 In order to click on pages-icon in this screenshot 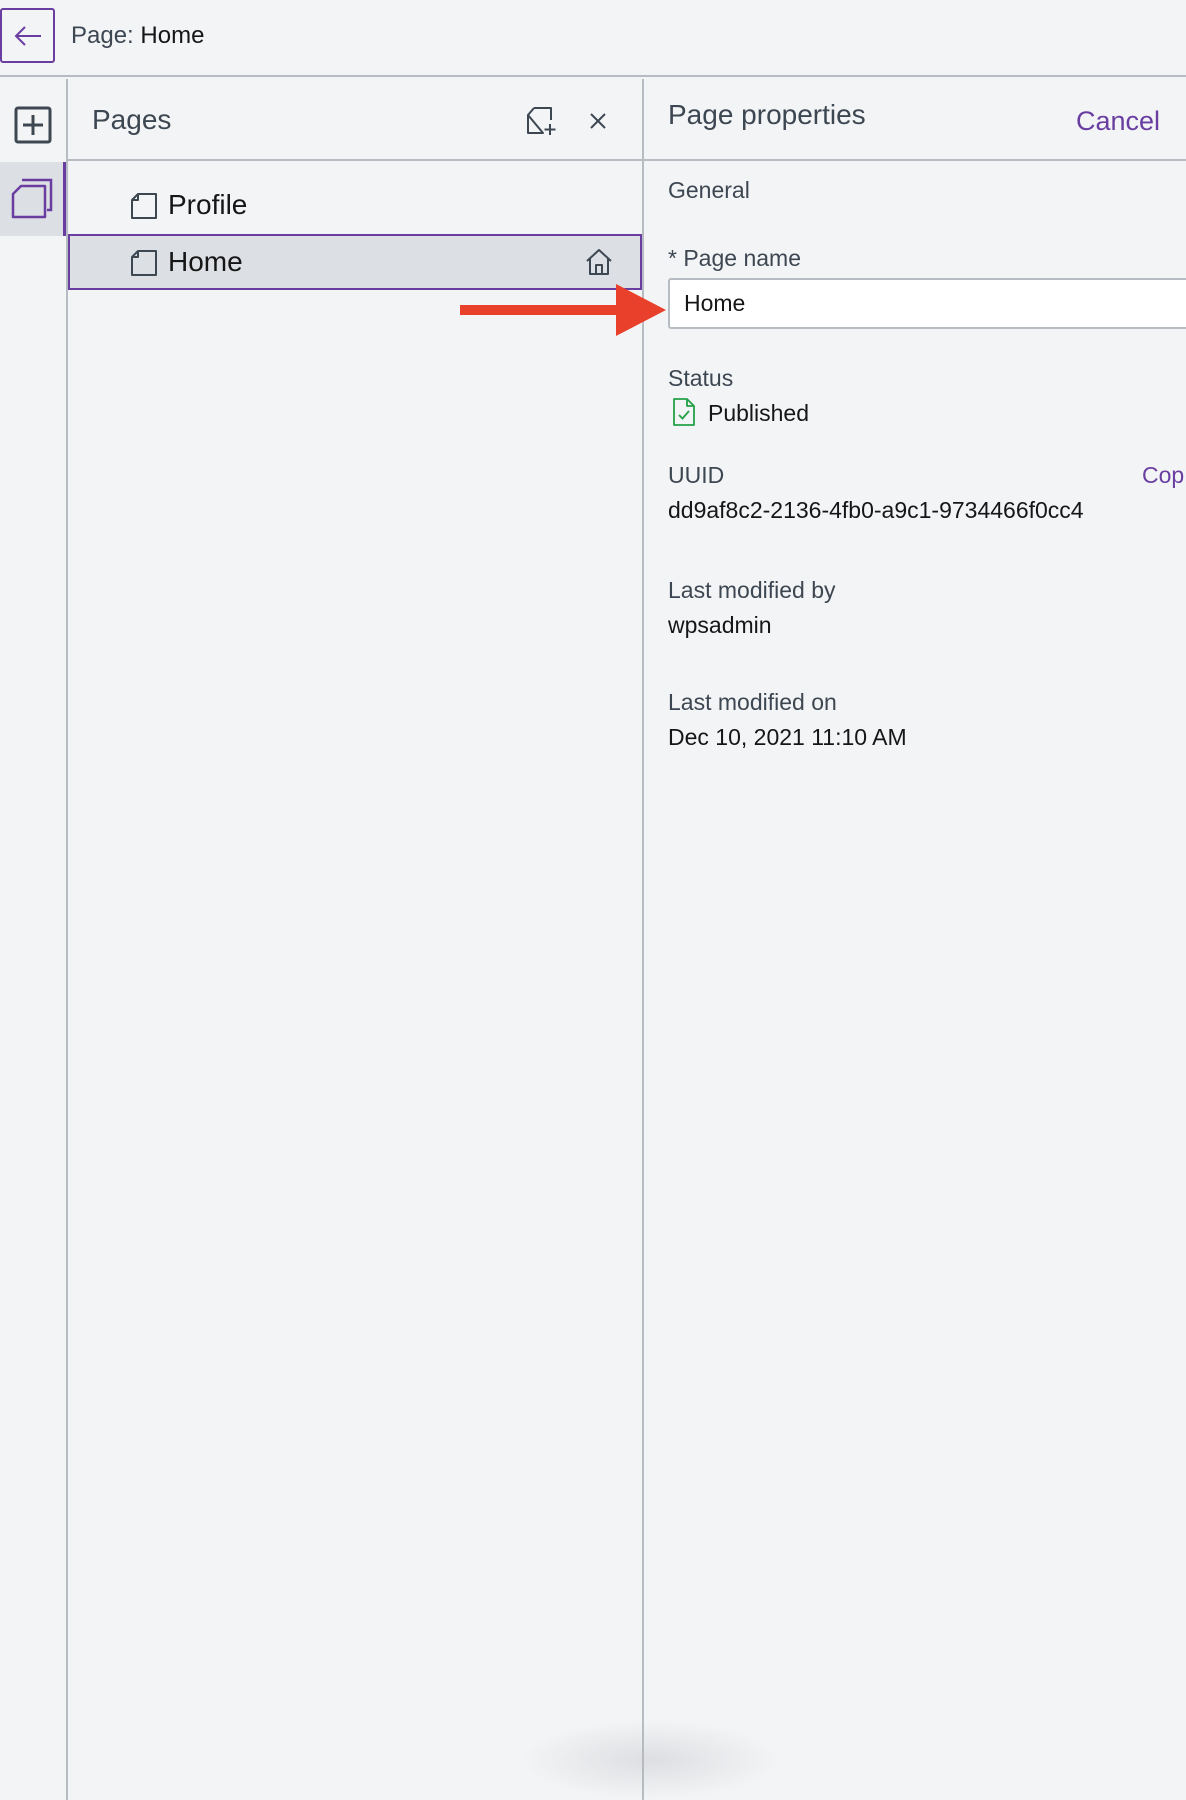, I will do `click(31, 198)`.